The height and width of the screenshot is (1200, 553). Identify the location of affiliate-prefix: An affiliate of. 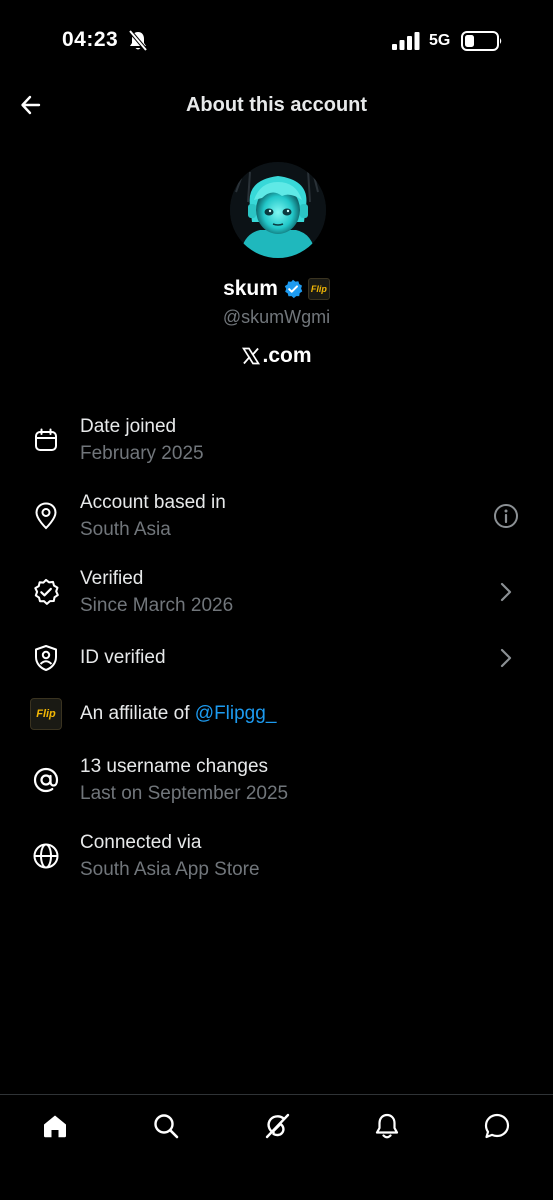
(137, 713).